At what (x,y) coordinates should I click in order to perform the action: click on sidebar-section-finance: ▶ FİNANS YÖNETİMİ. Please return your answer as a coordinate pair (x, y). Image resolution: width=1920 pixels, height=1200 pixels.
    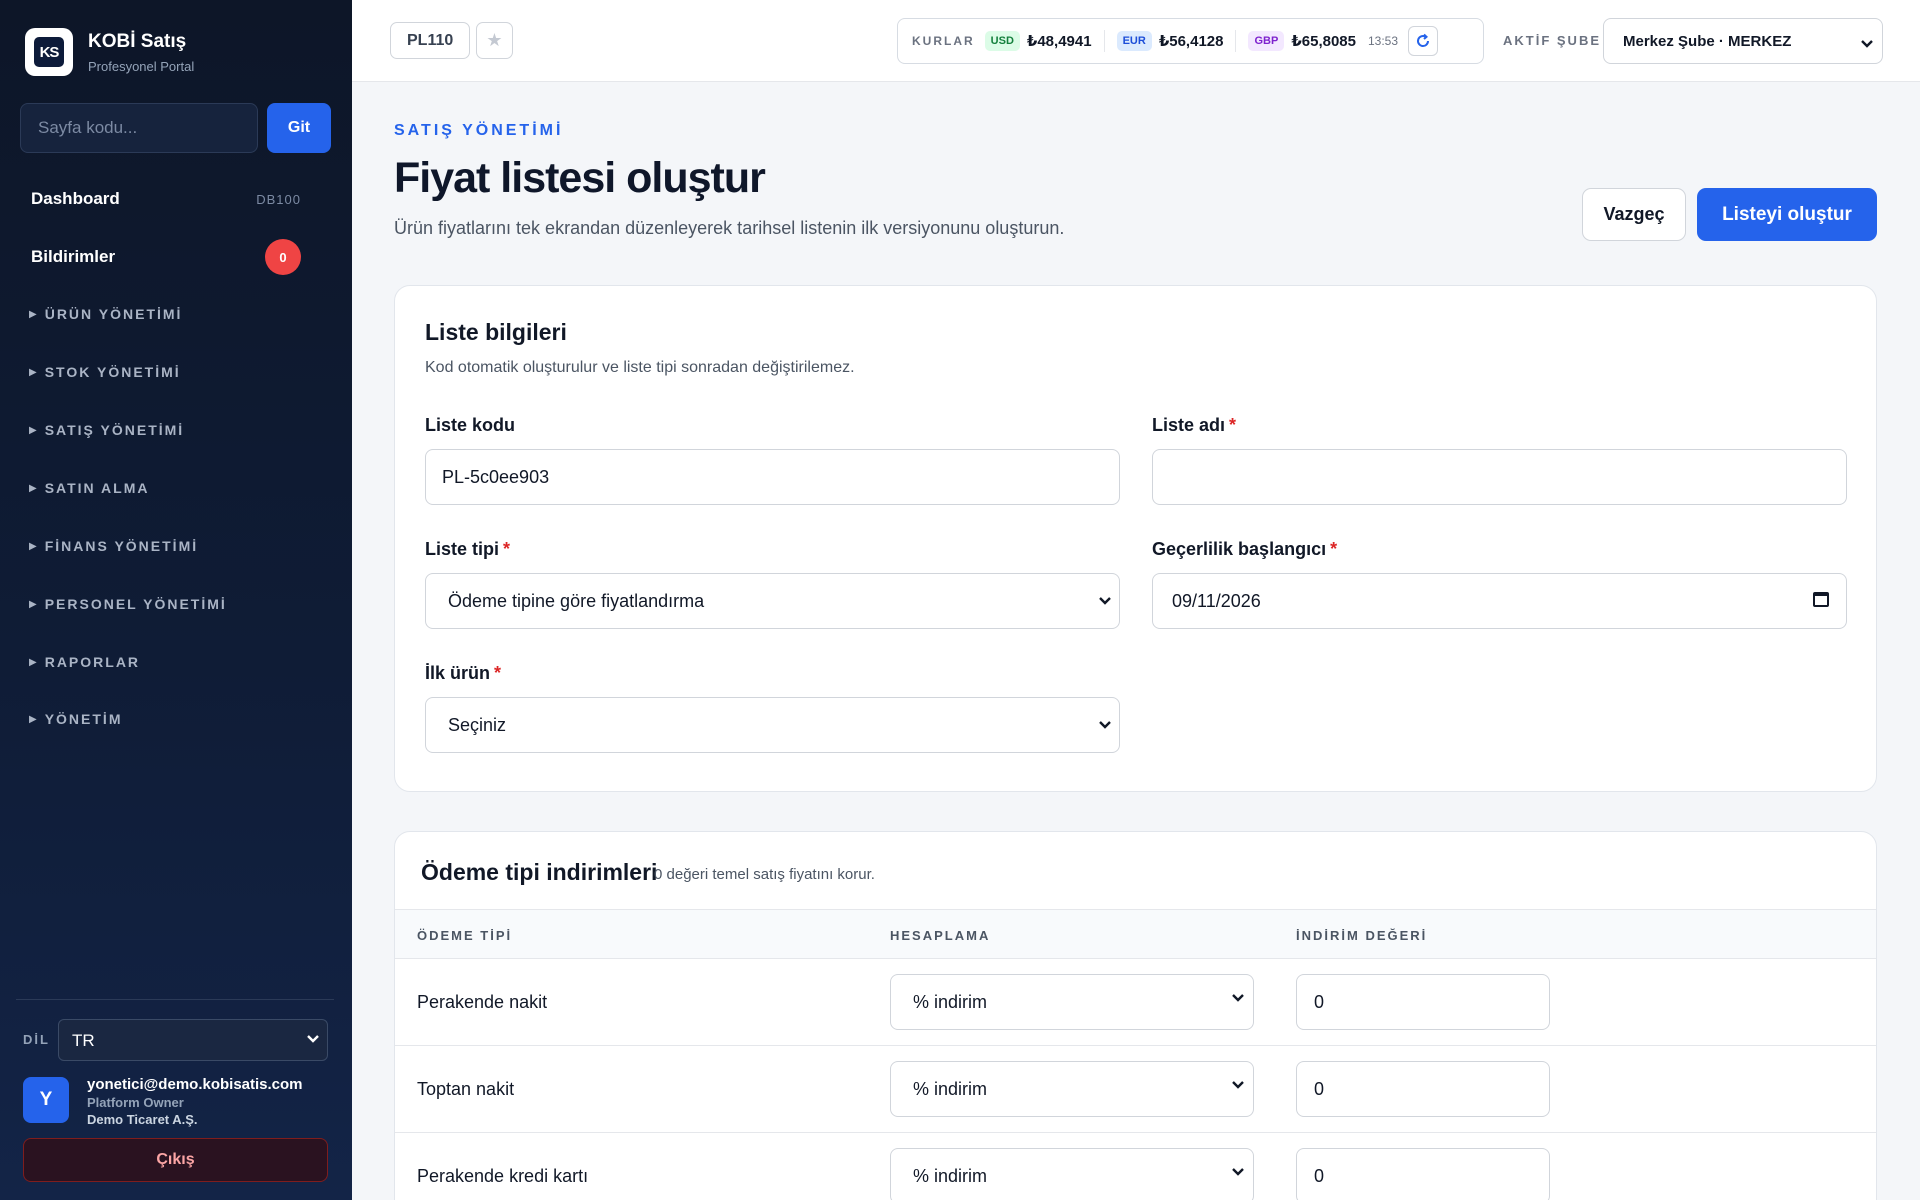
    Looking at the image, I should click on (113, 546).